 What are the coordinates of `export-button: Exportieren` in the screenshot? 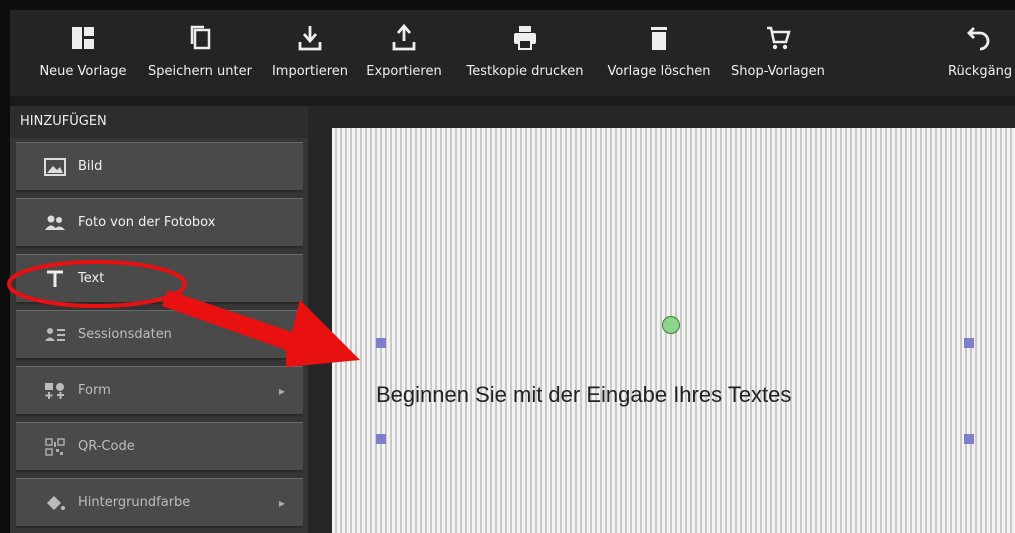 It's located at (404, 59).